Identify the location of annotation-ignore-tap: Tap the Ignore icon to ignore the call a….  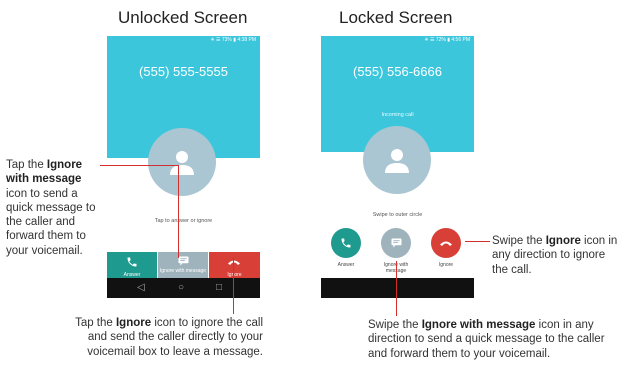
(169, 337).